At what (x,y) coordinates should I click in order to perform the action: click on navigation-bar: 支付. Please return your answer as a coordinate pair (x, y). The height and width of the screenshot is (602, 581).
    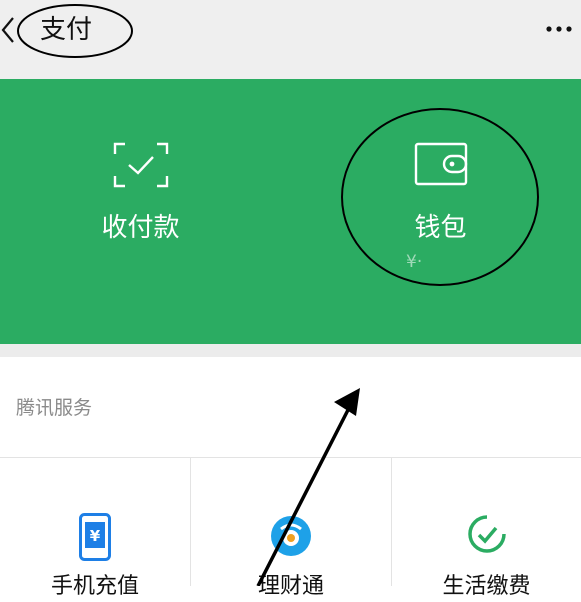
    Looking at the image, I should click on (290, 39).